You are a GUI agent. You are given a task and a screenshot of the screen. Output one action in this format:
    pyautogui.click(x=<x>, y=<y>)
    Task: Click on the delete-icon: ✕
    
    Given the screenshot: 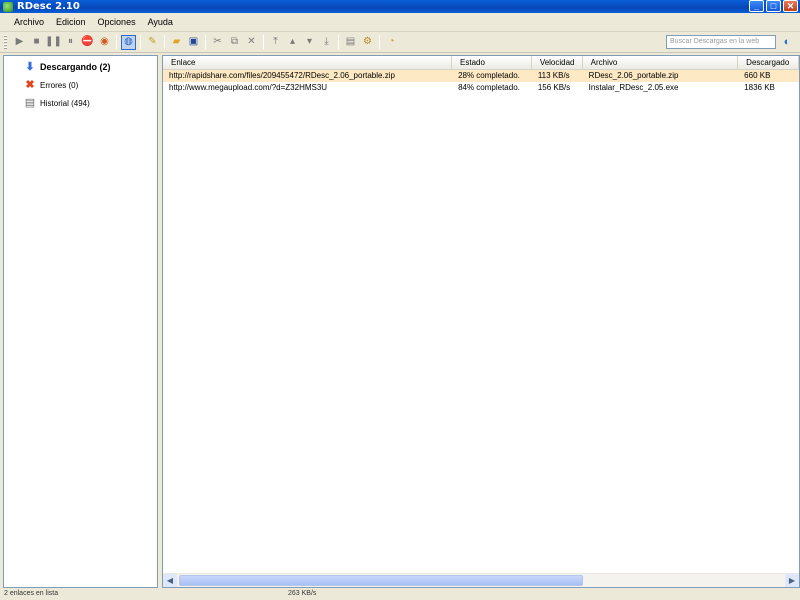 What is the action you would take?
    pyautogui.click(x=251, y=42)
    